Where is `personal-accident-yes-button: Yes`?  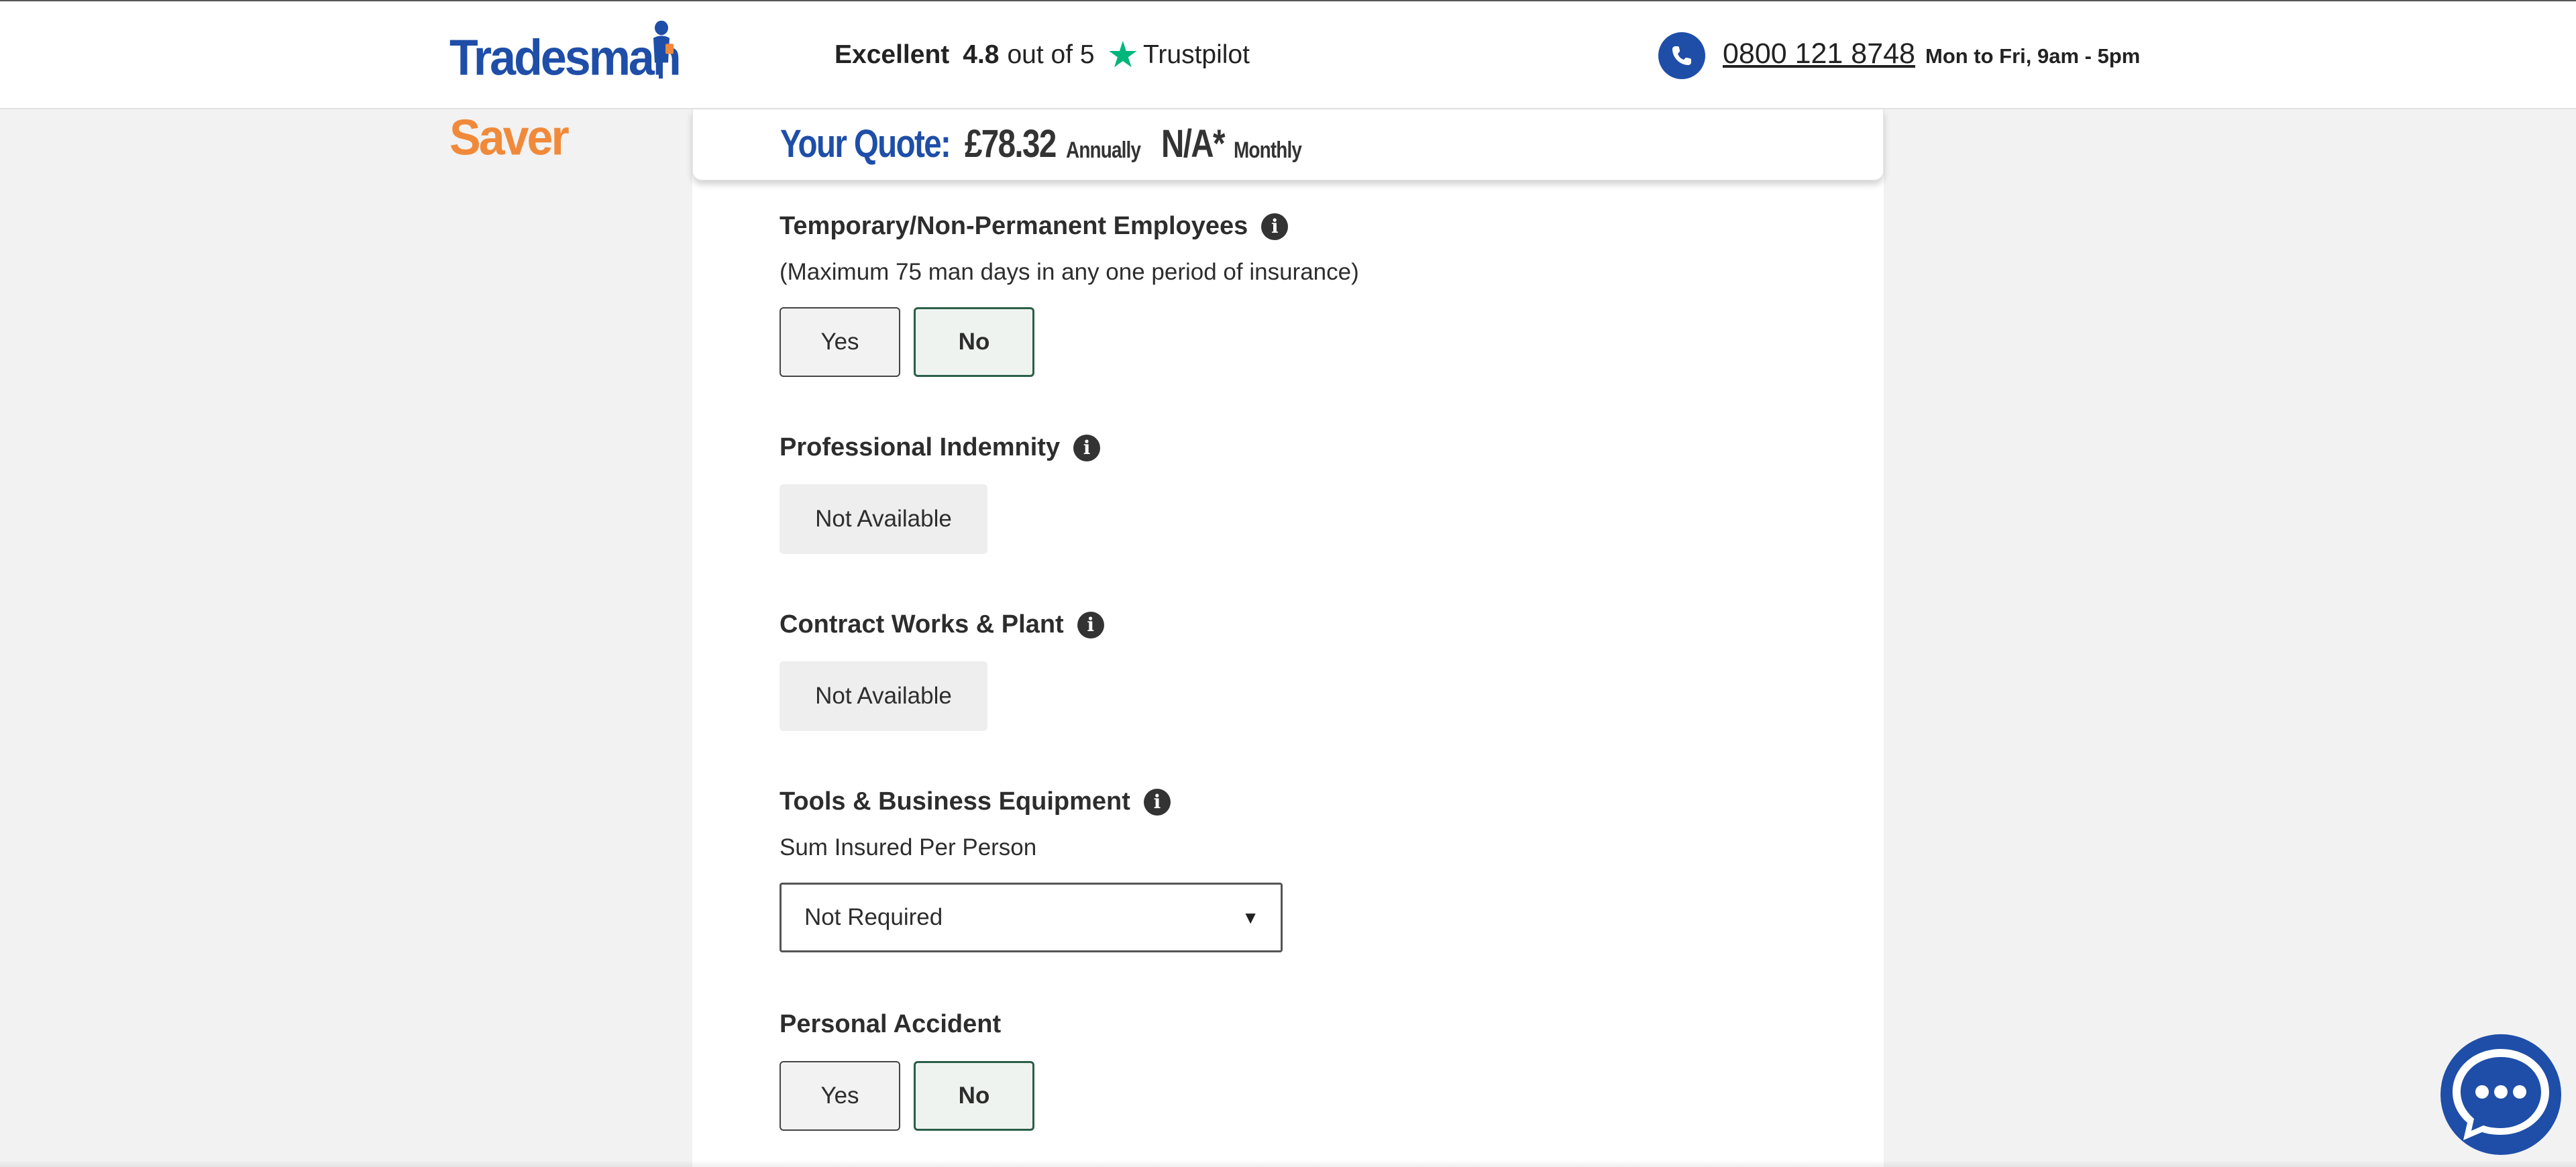
personal-accident-yes-button: Yes is located at coordinates (840, 1096).